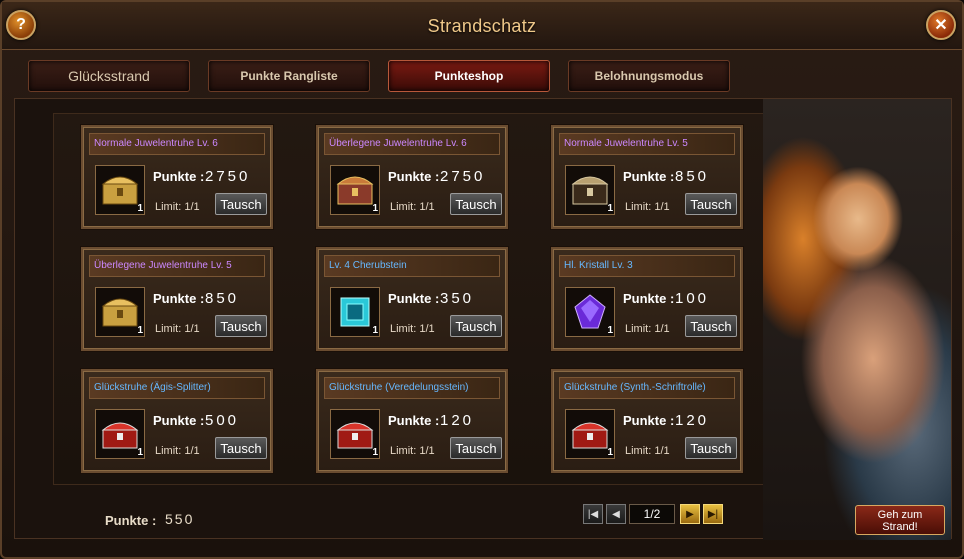 The width and height of the screenshot is (964, 559). I want to click on tab-punkteshop: Punkteshop, so click(469, 76).